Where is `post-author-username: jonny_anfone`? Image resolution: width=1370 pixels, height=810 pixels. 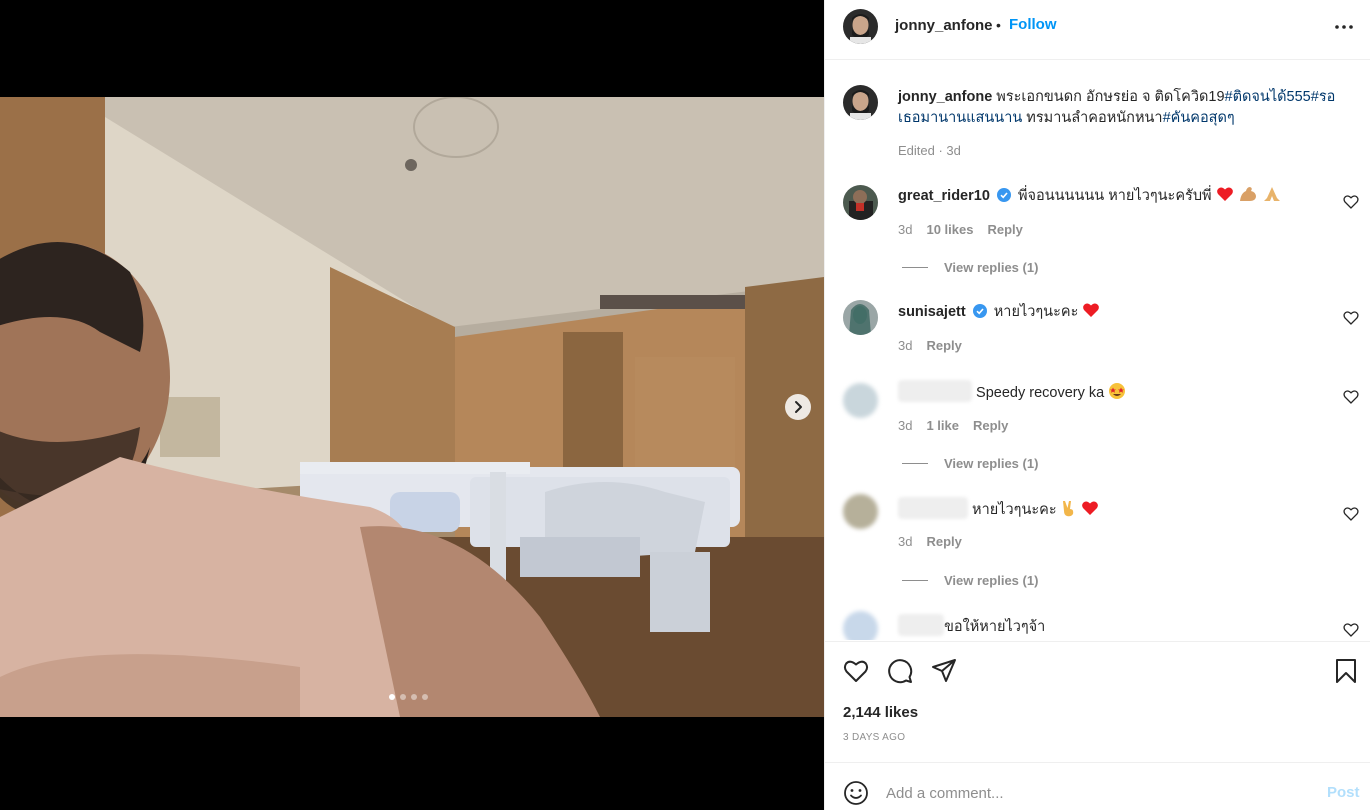
post-author-username: jonny_anfone is located at coordinates (944, 25).